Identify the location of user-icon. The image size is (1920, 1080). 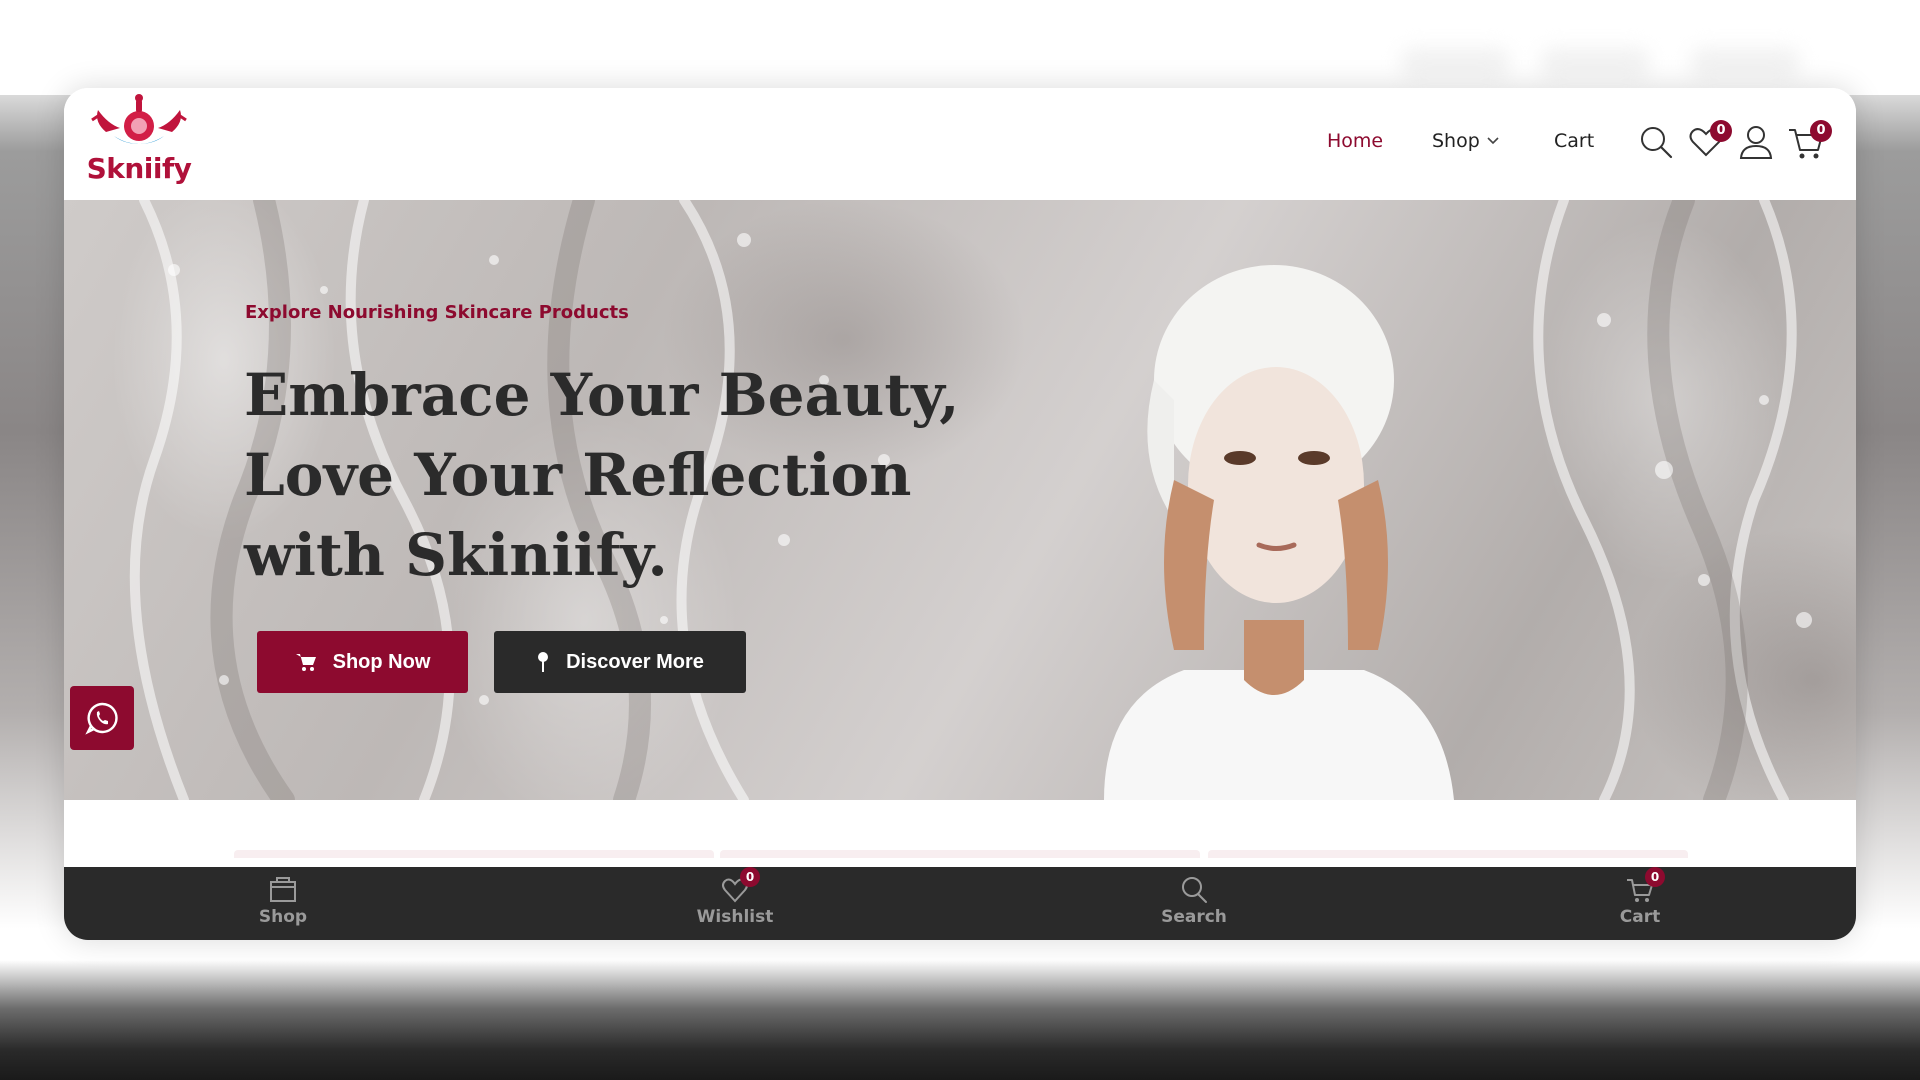
(1756, 142).